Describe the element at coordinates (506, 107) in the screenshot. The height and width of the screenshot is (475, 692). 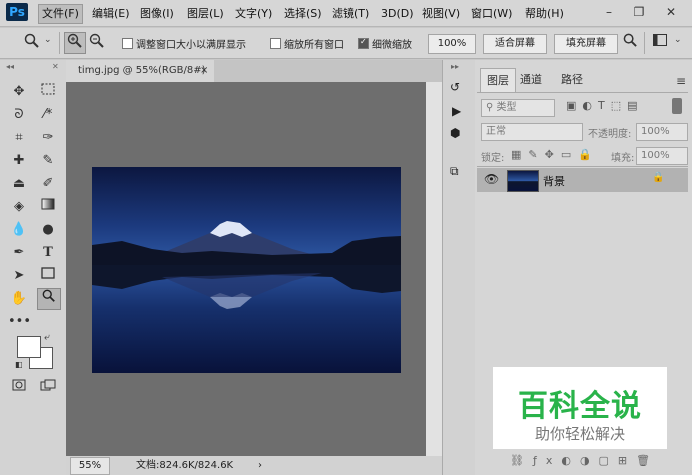
I see `filter-kind-label: 类型` at that location.